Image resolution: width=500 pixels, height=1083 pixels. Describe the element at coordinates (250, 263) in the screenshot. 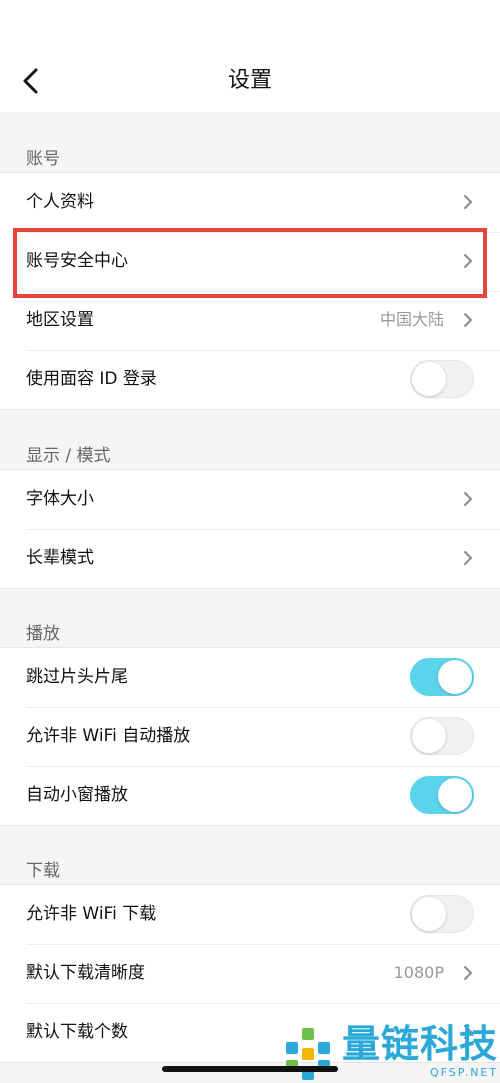

I see `annotation-highlight-box` at that location.